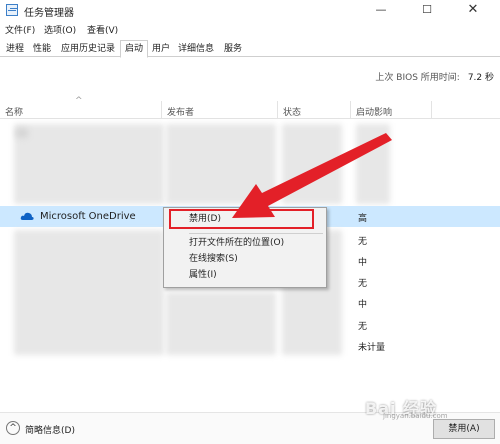  Describe the element at coordinates (417, 78) in the screenshot. I see `bios-label: 上次 BIOS 所用时间:` at that location.